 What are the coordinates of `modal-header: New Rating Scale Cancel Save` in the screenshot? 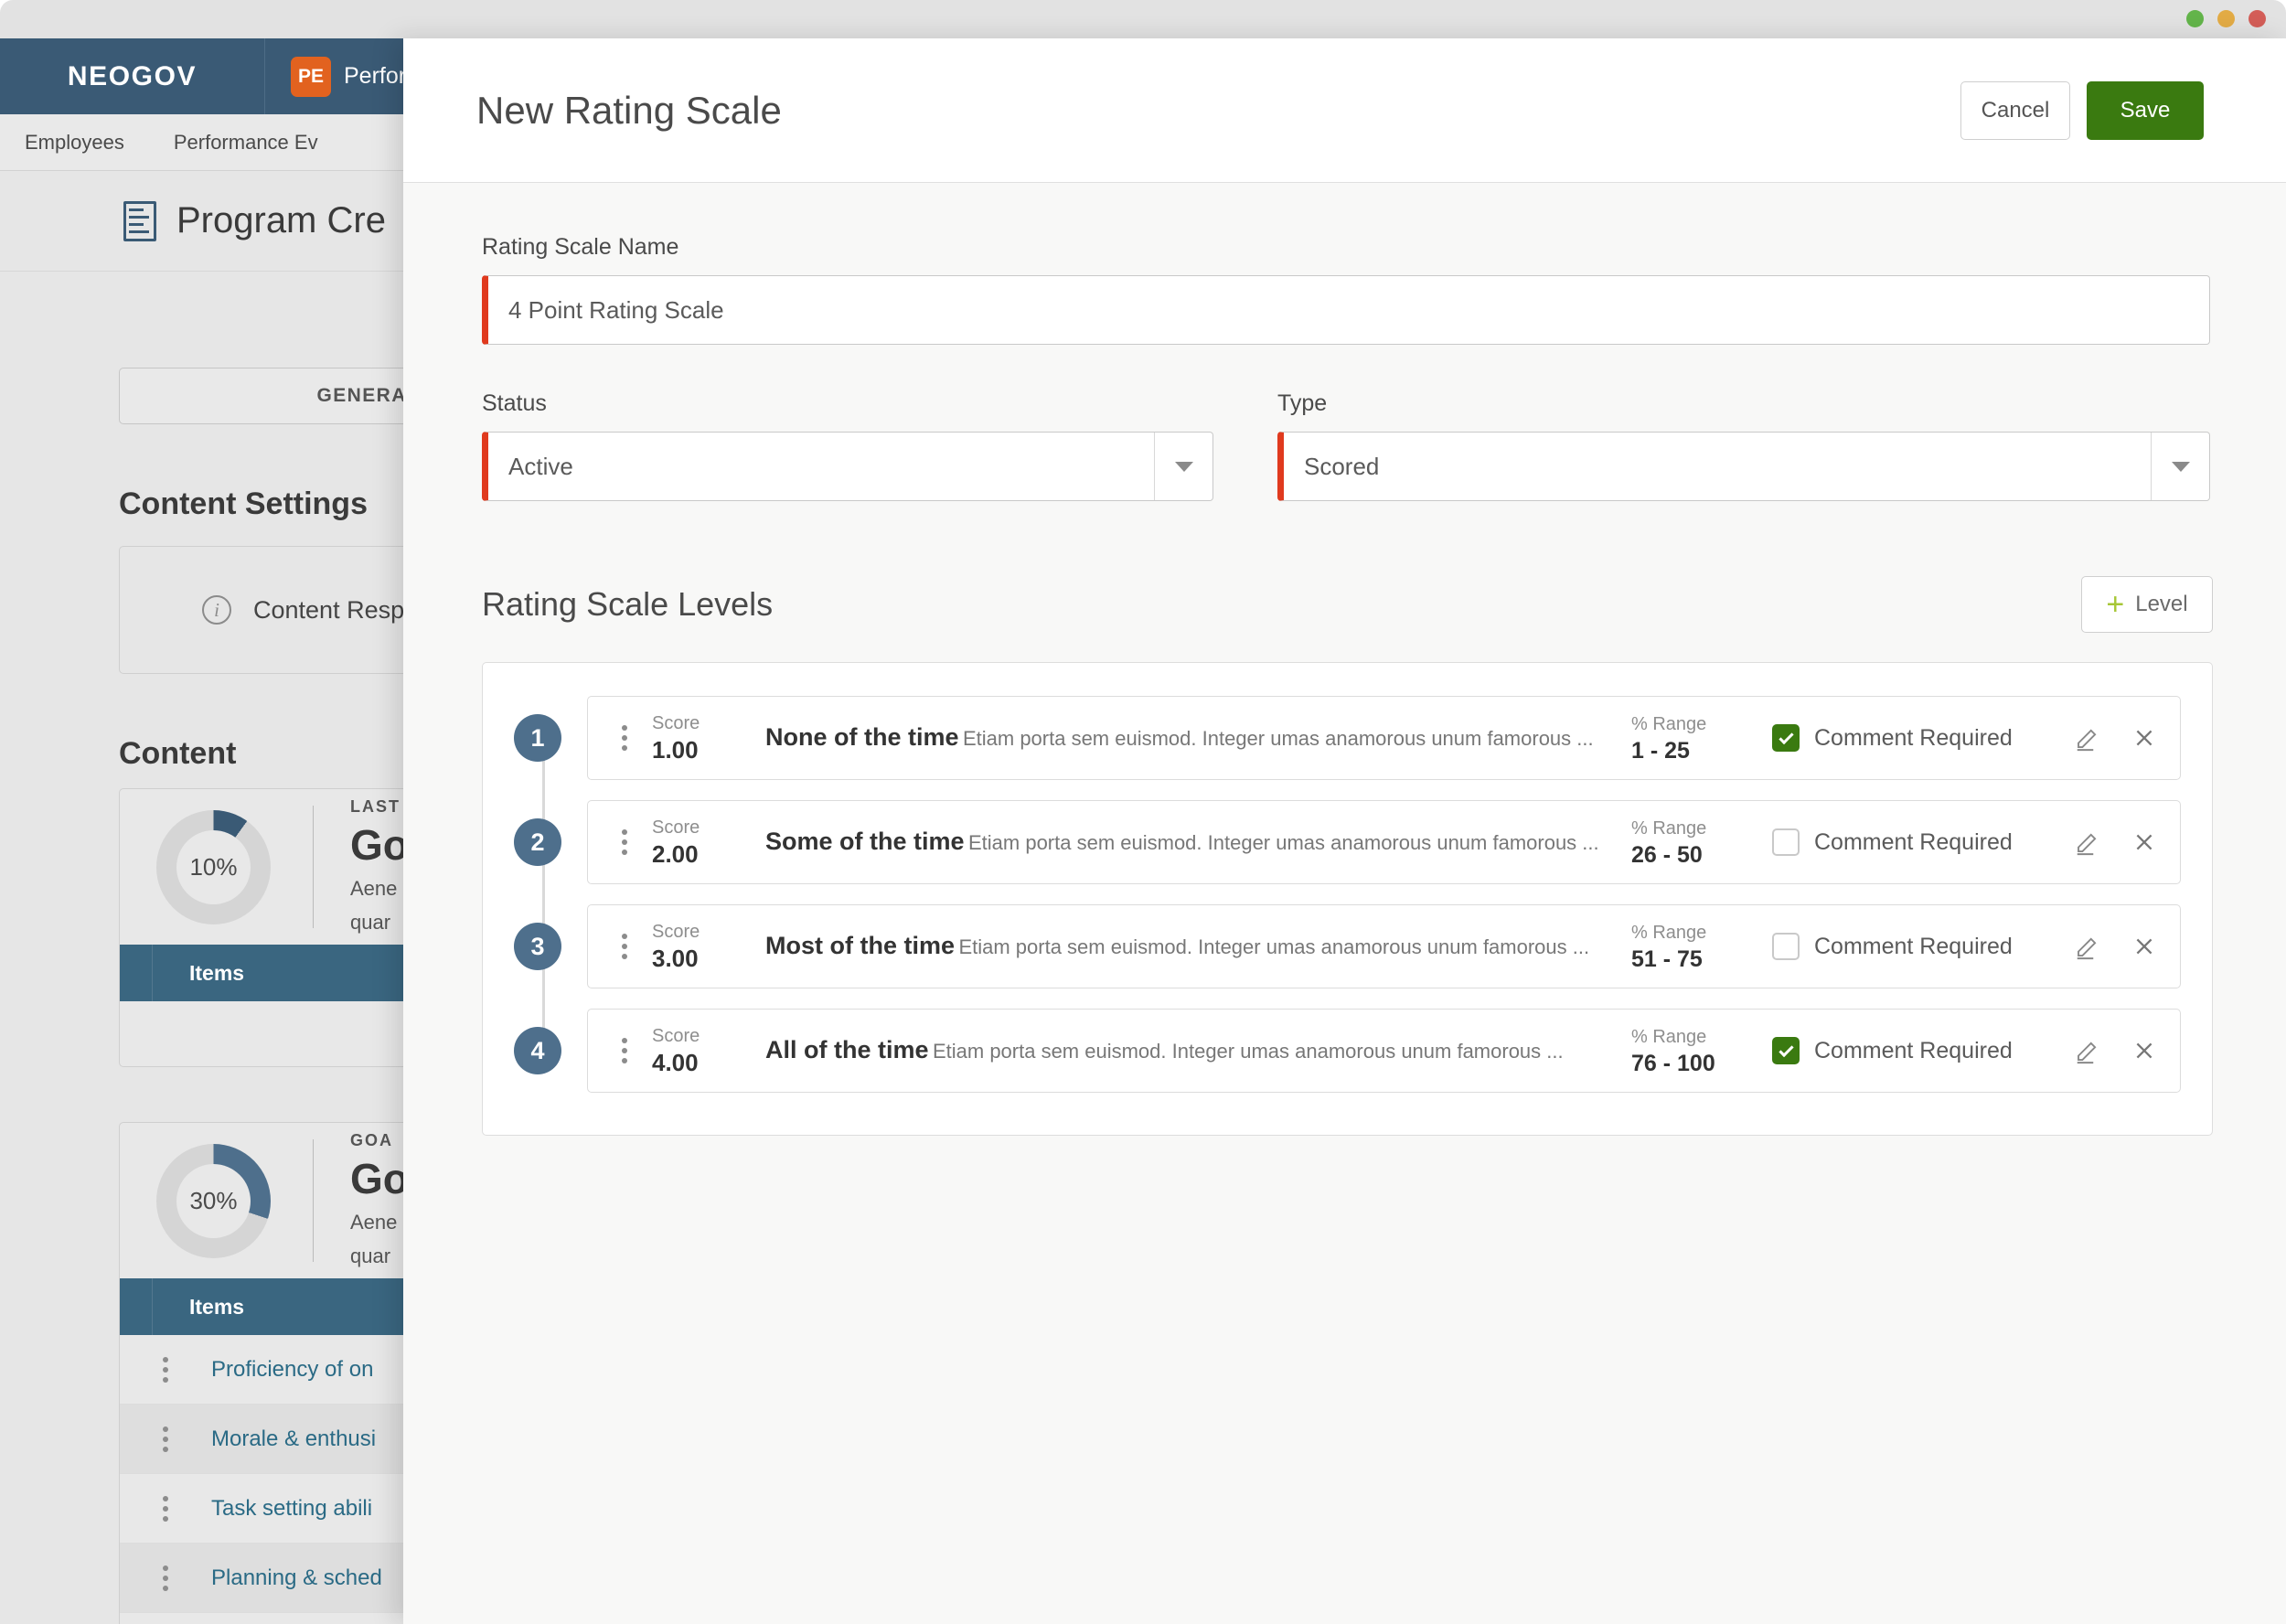 It's located at (1345, 110).